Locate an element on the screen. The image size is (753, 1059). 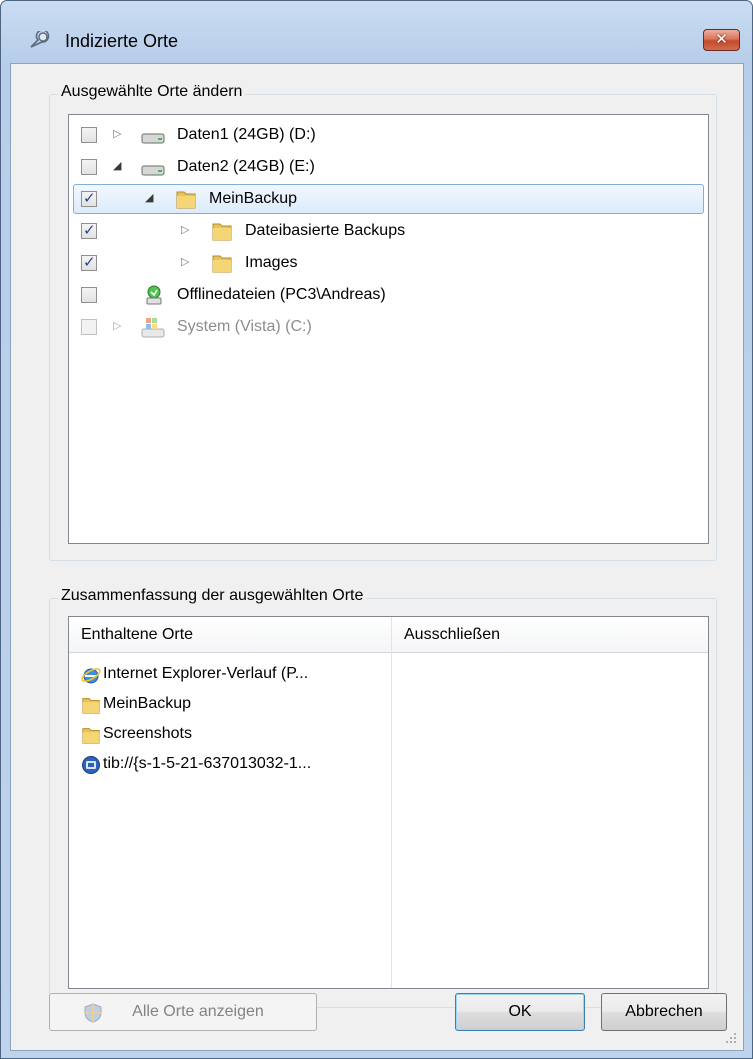
tree-item-label: Images is located at coordinates (271, 262).